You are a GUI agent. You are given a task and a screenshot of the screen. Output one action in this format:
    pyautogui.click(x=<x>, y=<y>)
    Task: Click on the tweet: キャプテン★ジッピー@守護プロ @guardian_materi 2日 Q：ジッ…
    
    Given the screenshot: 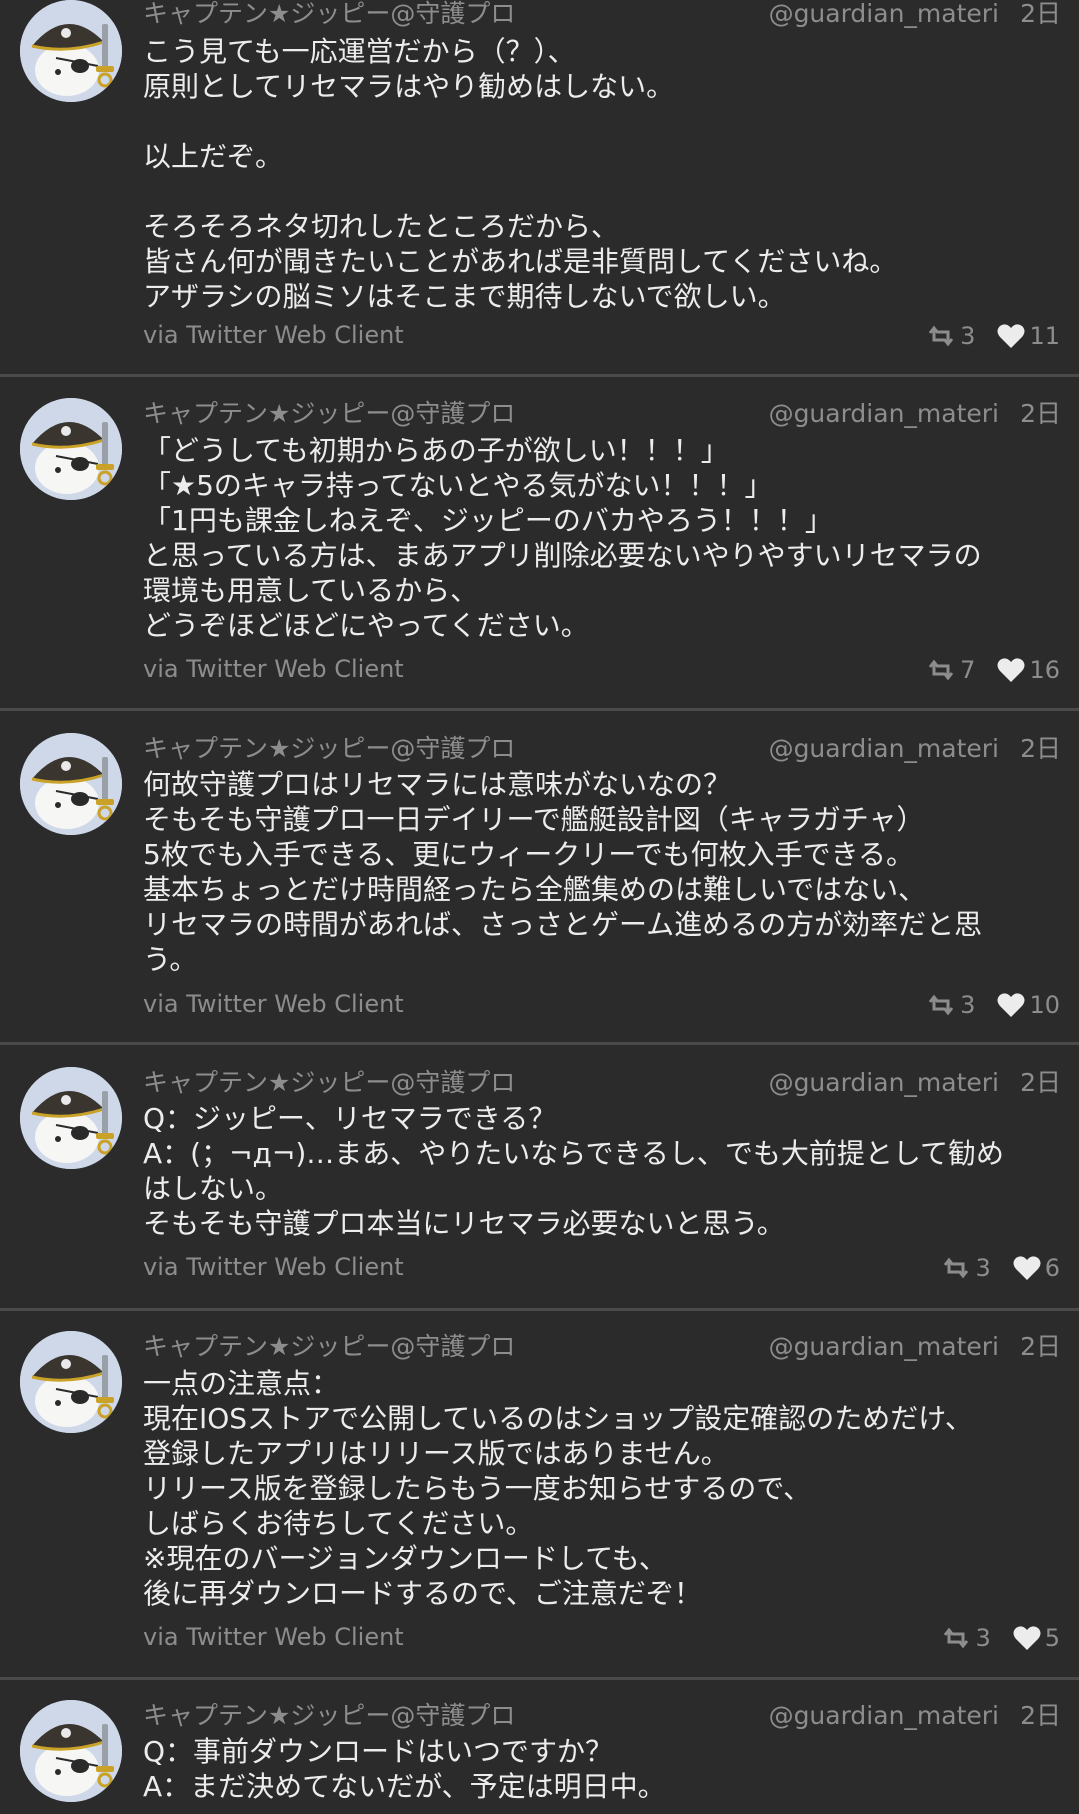 What is the action you would take?
    pyautogui.click(x=539, y=1176)
    